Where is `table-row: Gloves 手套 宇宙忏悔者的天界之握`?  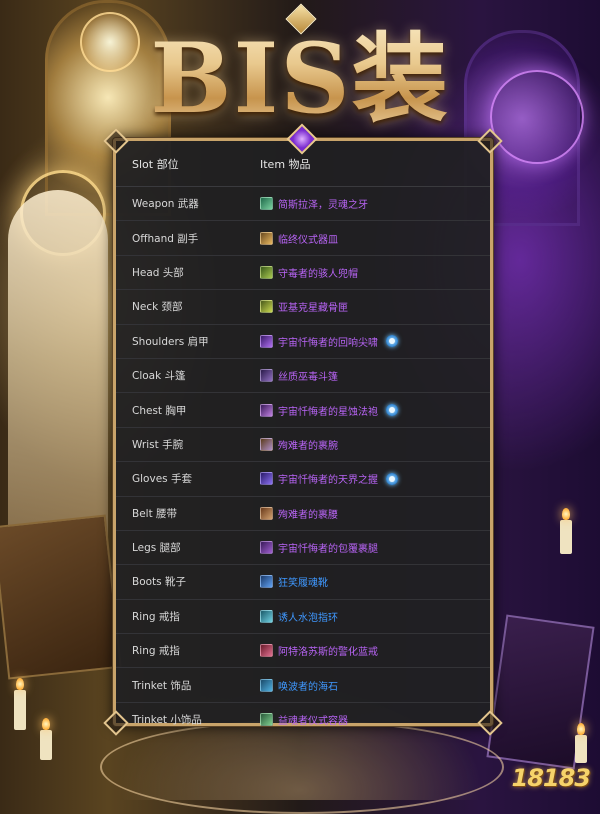 table-row: Gloves 手套 宇宙忏悔者的天界之握 is located at coordinates (303, 479).